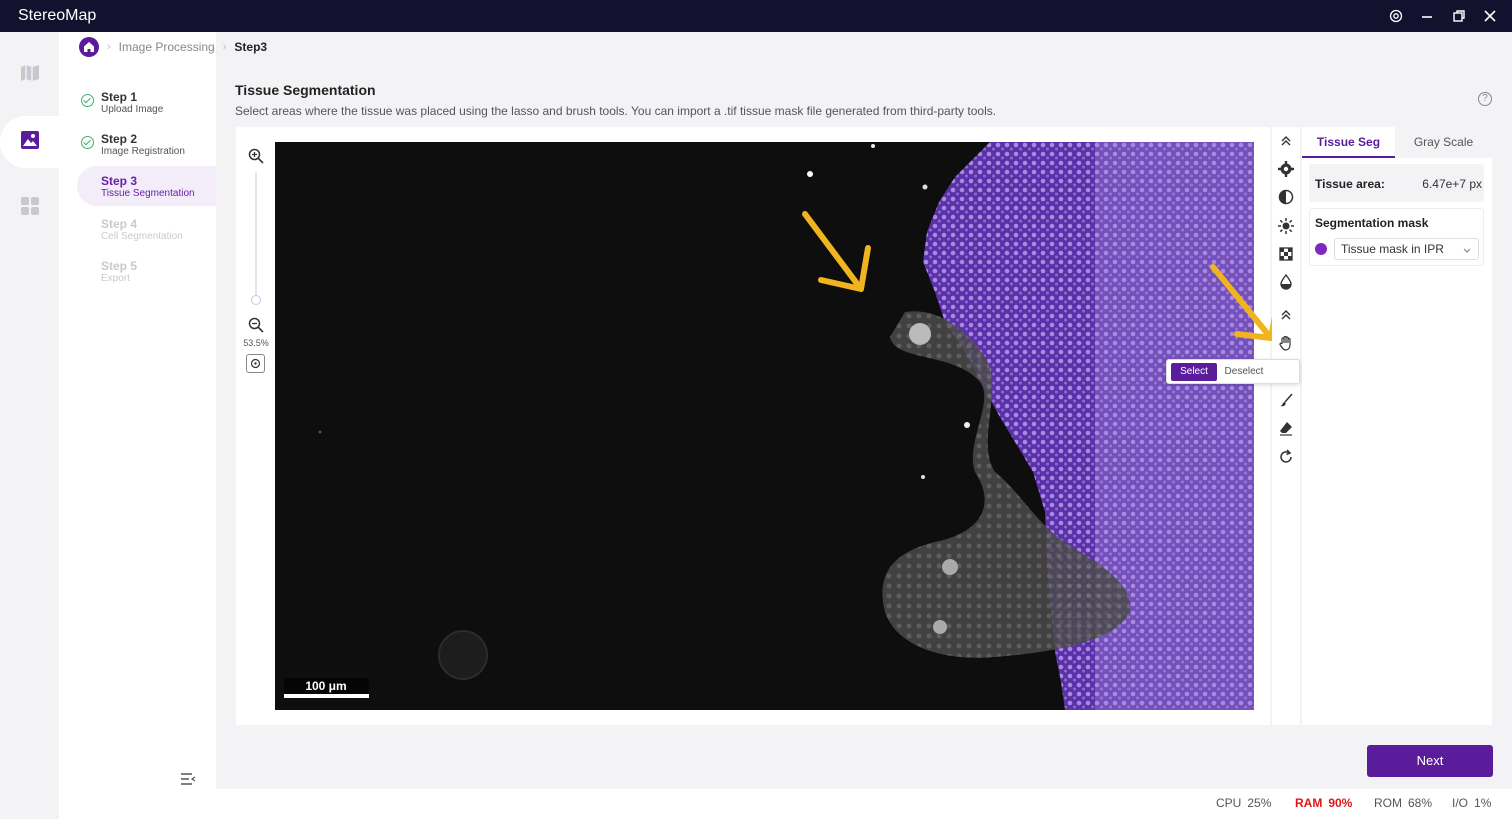 The image size is (1512, 819). What do you see at coordinates (146, 271) in the screenshot?
I see `step-5: Step 5 Export` at bounding box center [146, 271].